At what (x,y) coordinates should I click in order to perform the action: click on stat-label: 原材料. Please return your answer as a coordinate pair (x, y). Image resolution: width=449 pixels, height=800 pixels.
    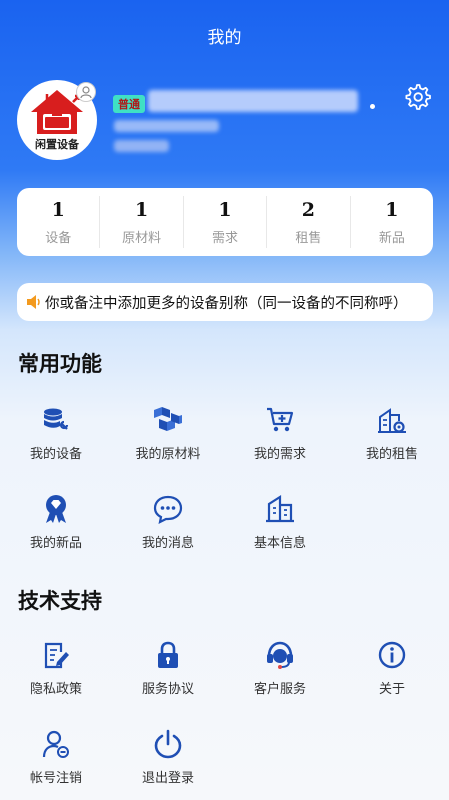
    Looking at the image, I should click on (142, 238).